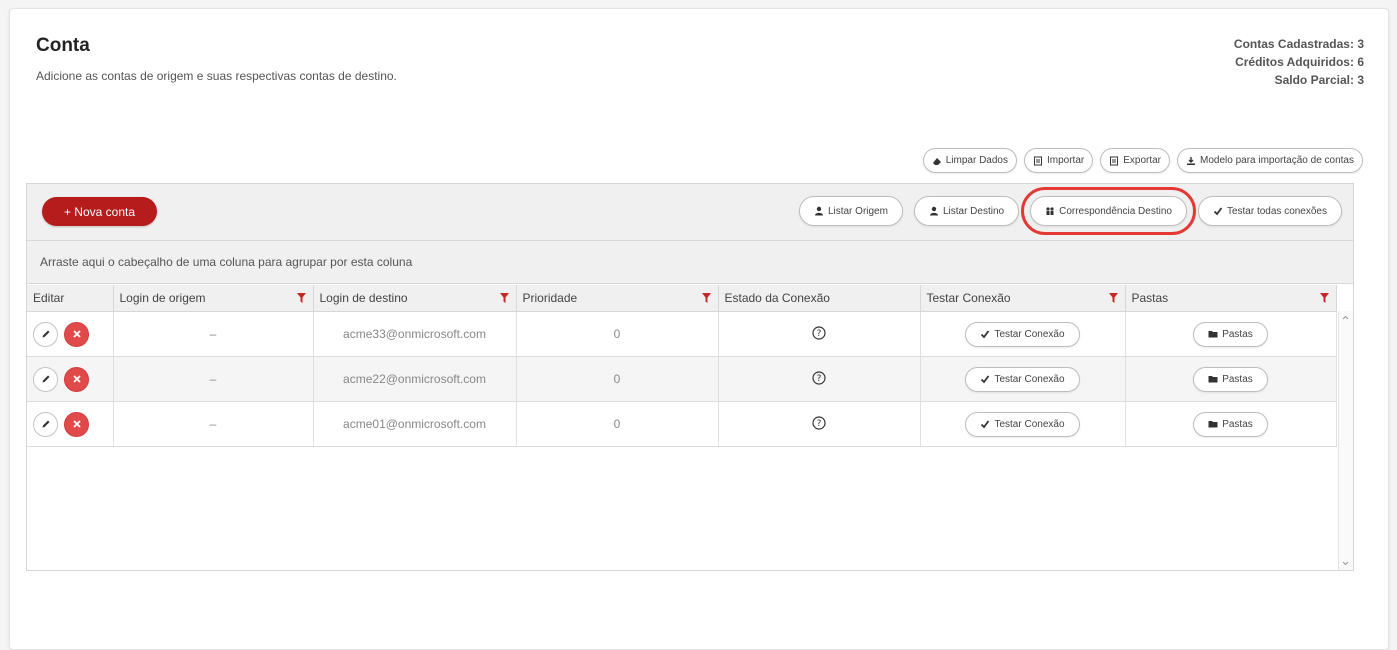  I want to click on stat-registered-value: 3, so click(1360, 44).